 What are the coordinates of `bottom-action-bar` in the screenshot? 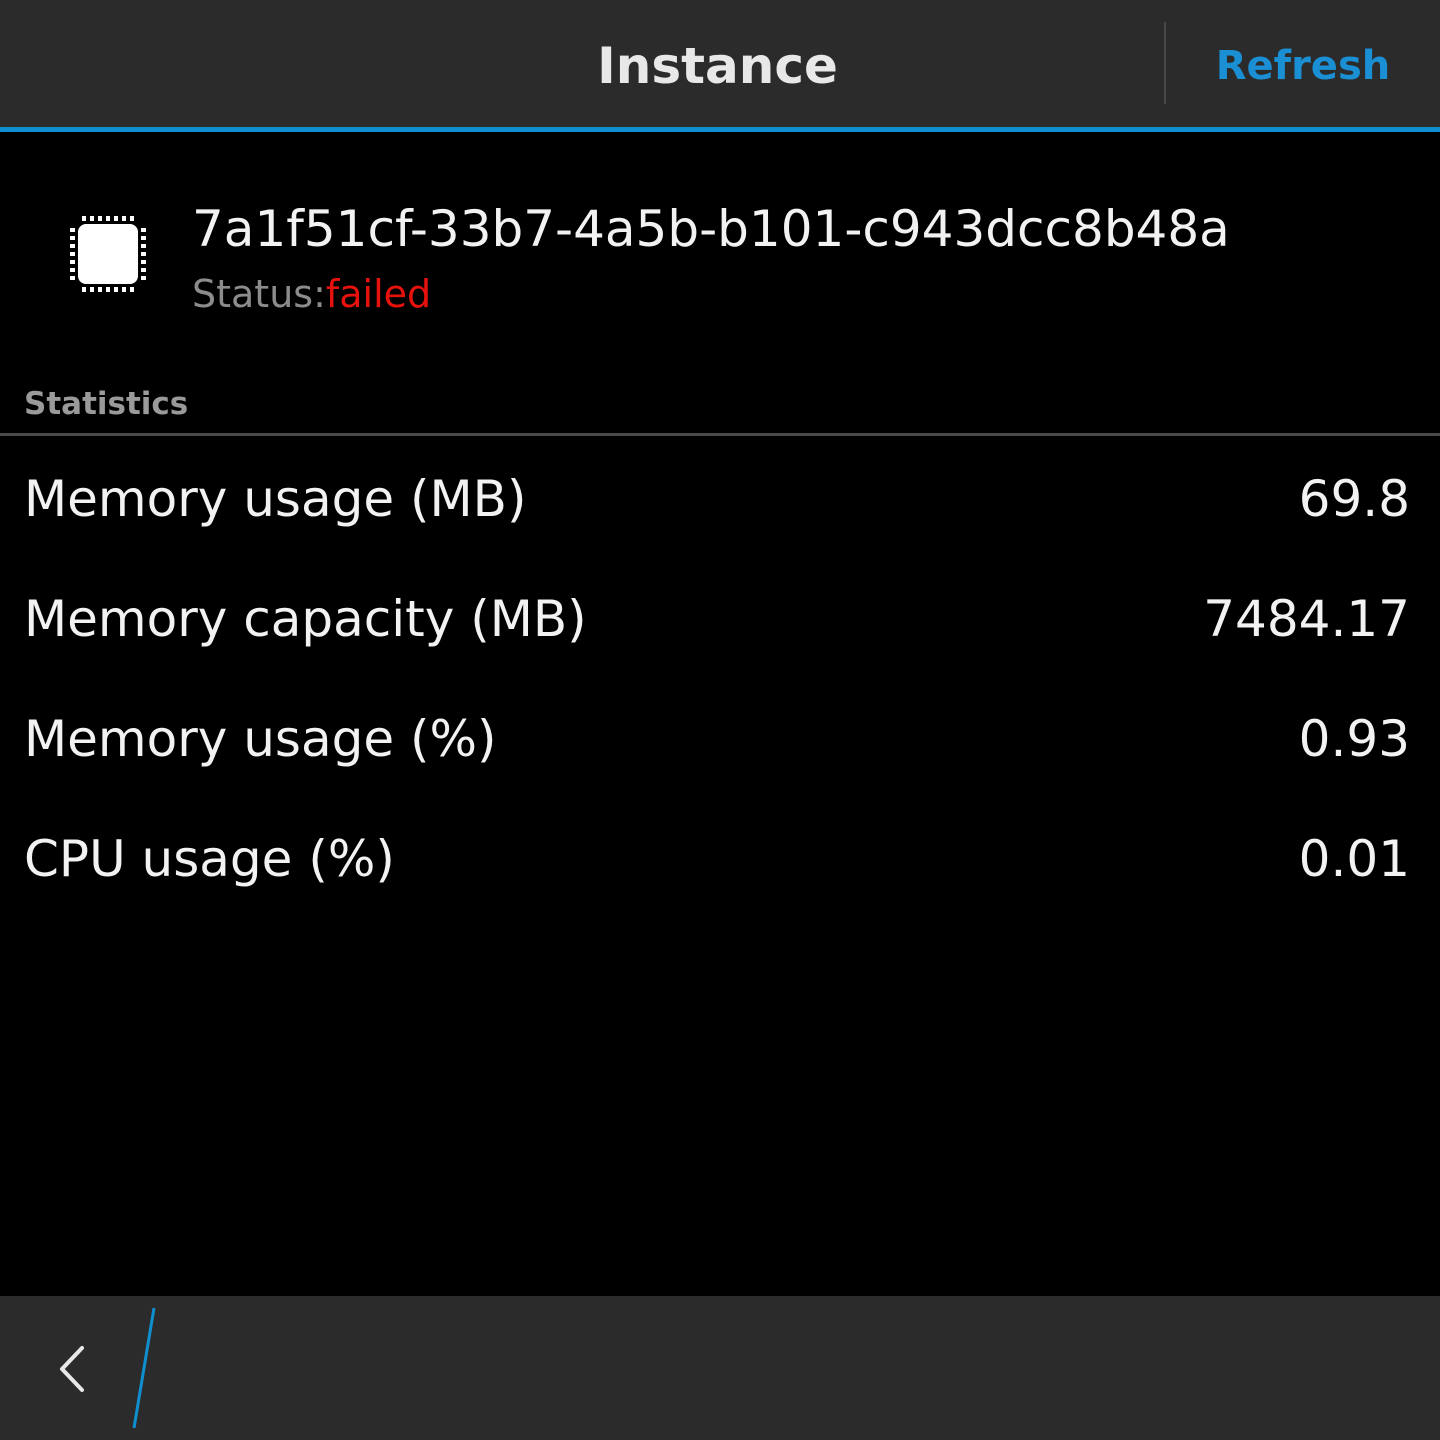 It's located at (720, 1368).